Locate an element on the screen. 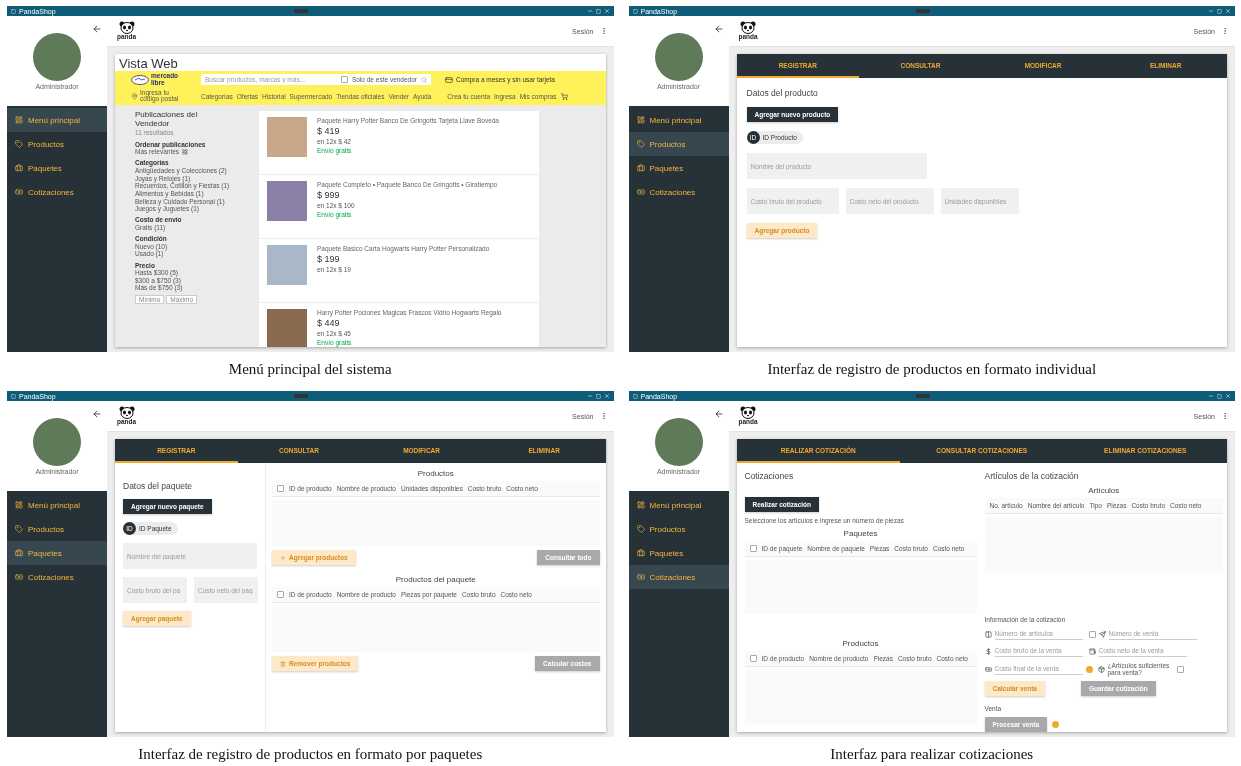 This screenshot has height=766, width=1241. grid-view-icon is located at coordinates (185, 151).